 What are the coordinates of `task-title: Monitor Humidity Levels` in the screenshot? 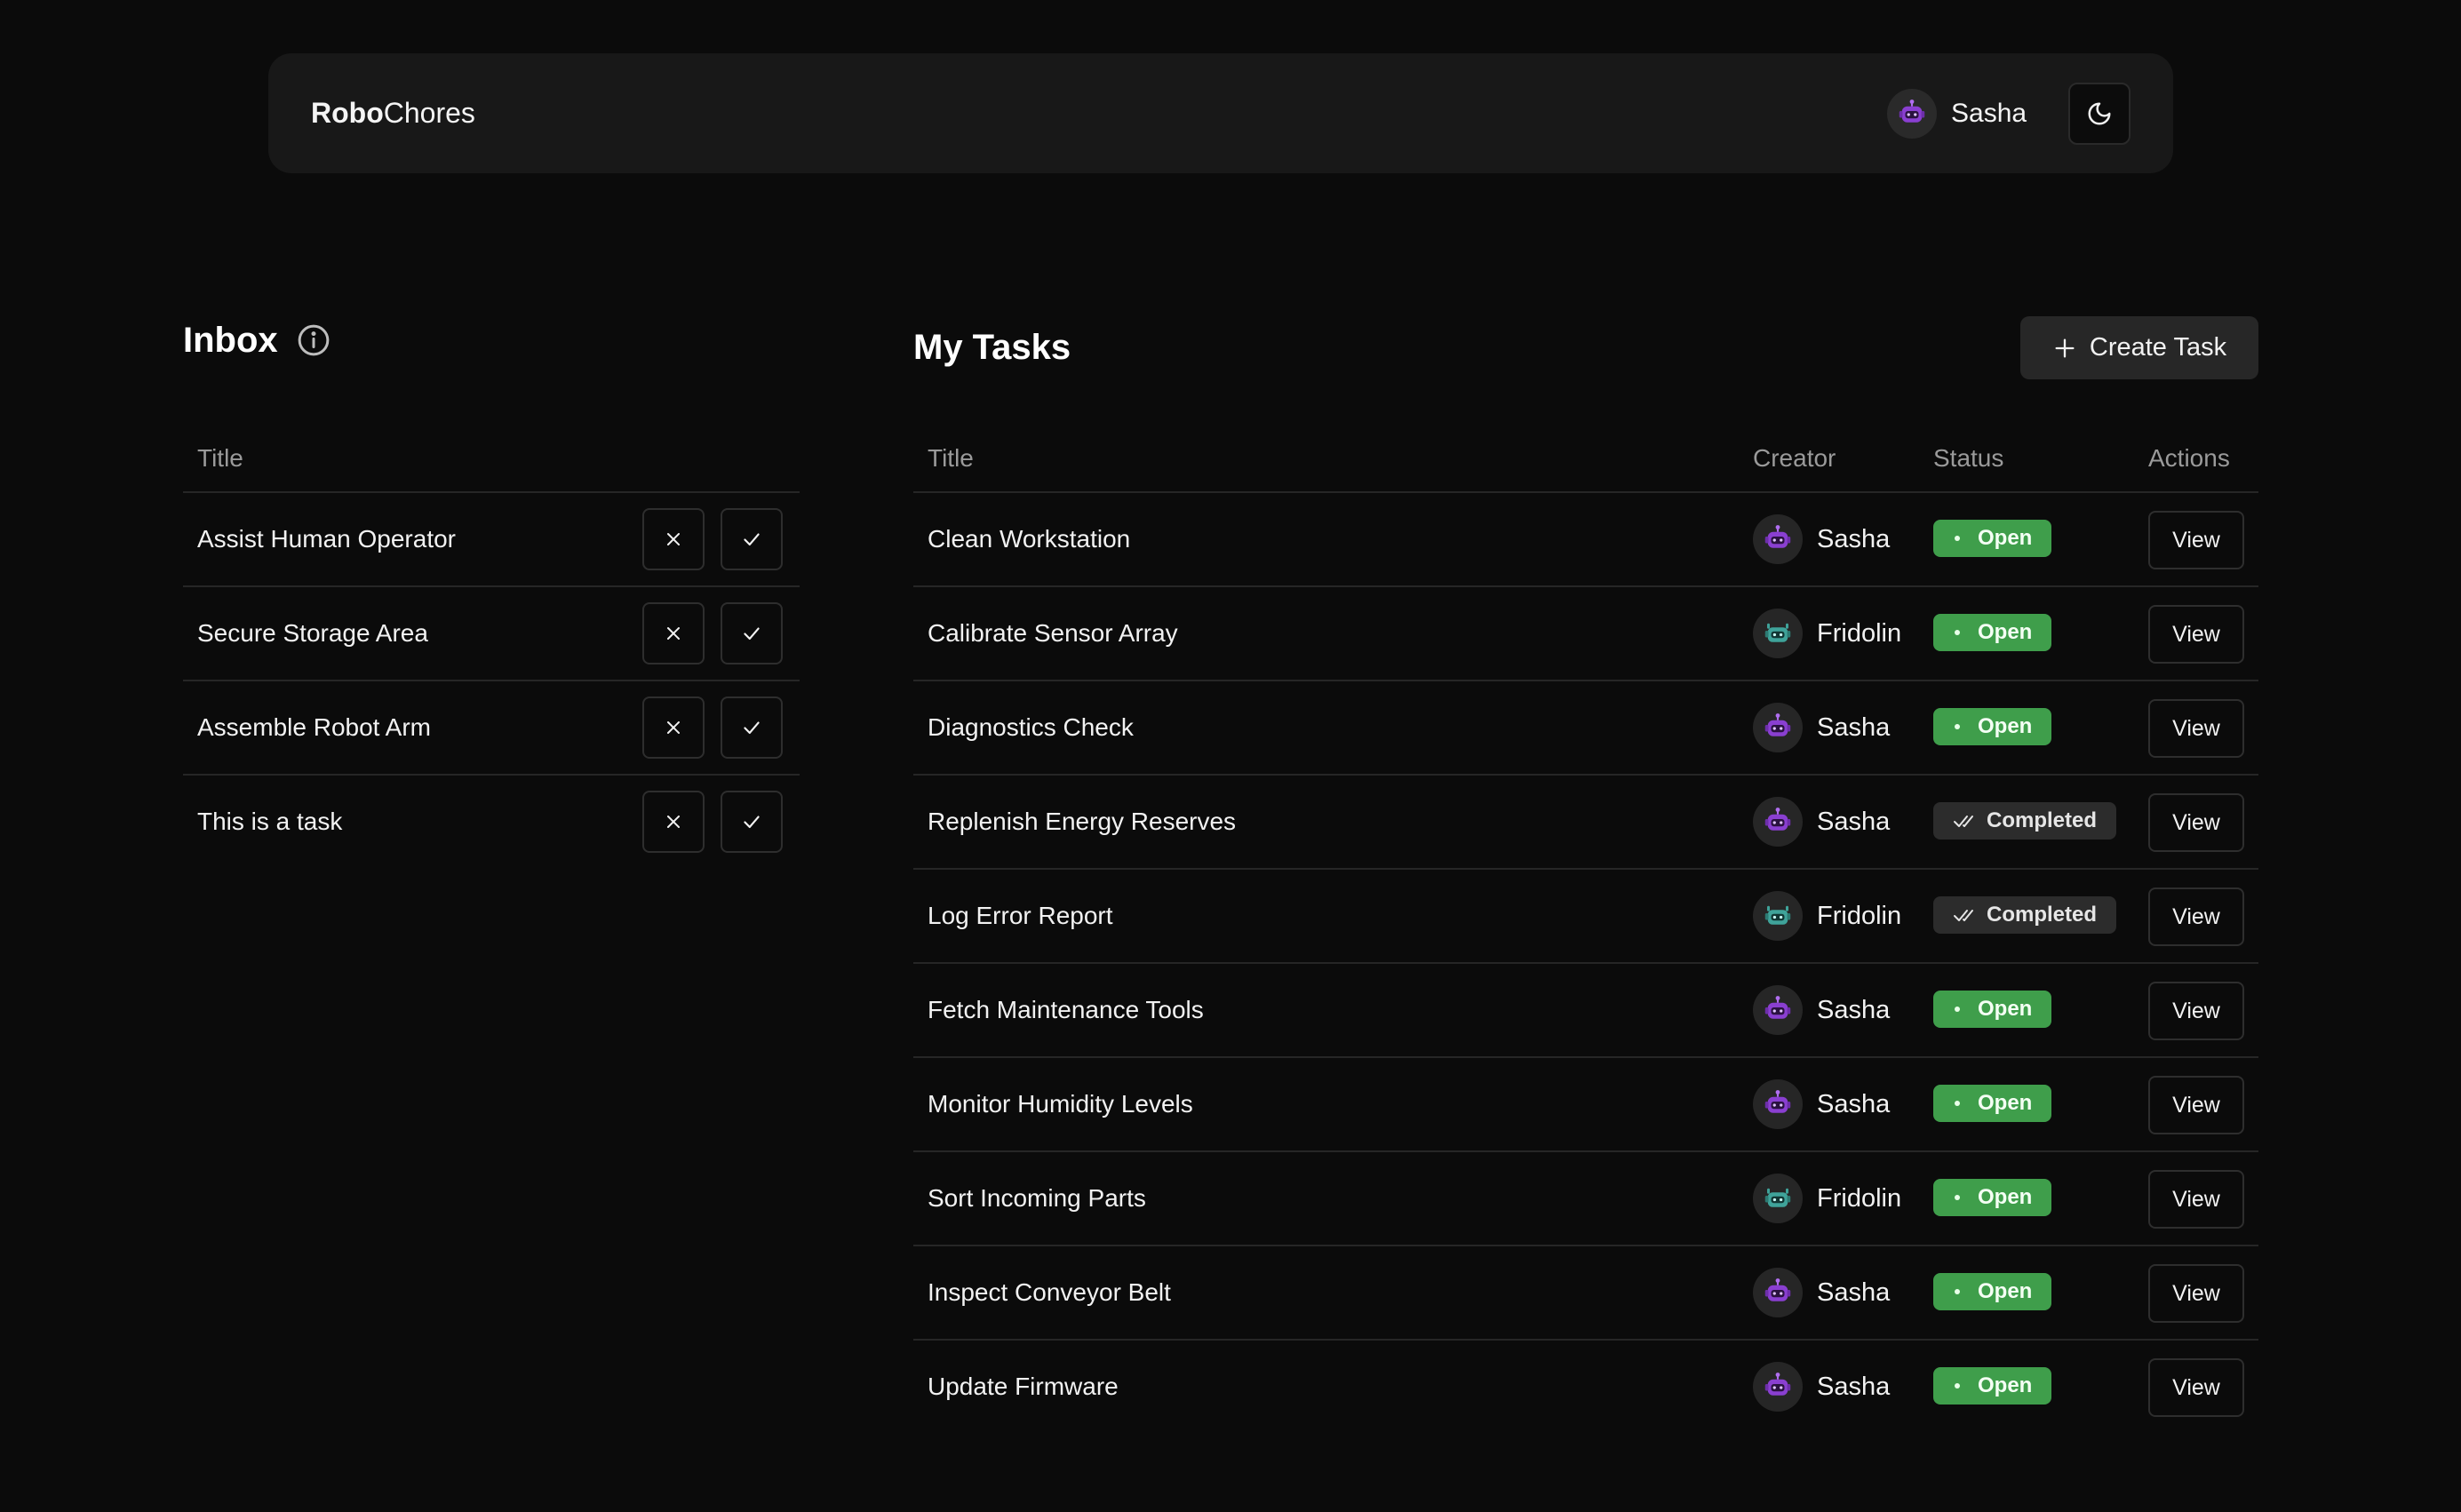 It's located at (1060, 1104).